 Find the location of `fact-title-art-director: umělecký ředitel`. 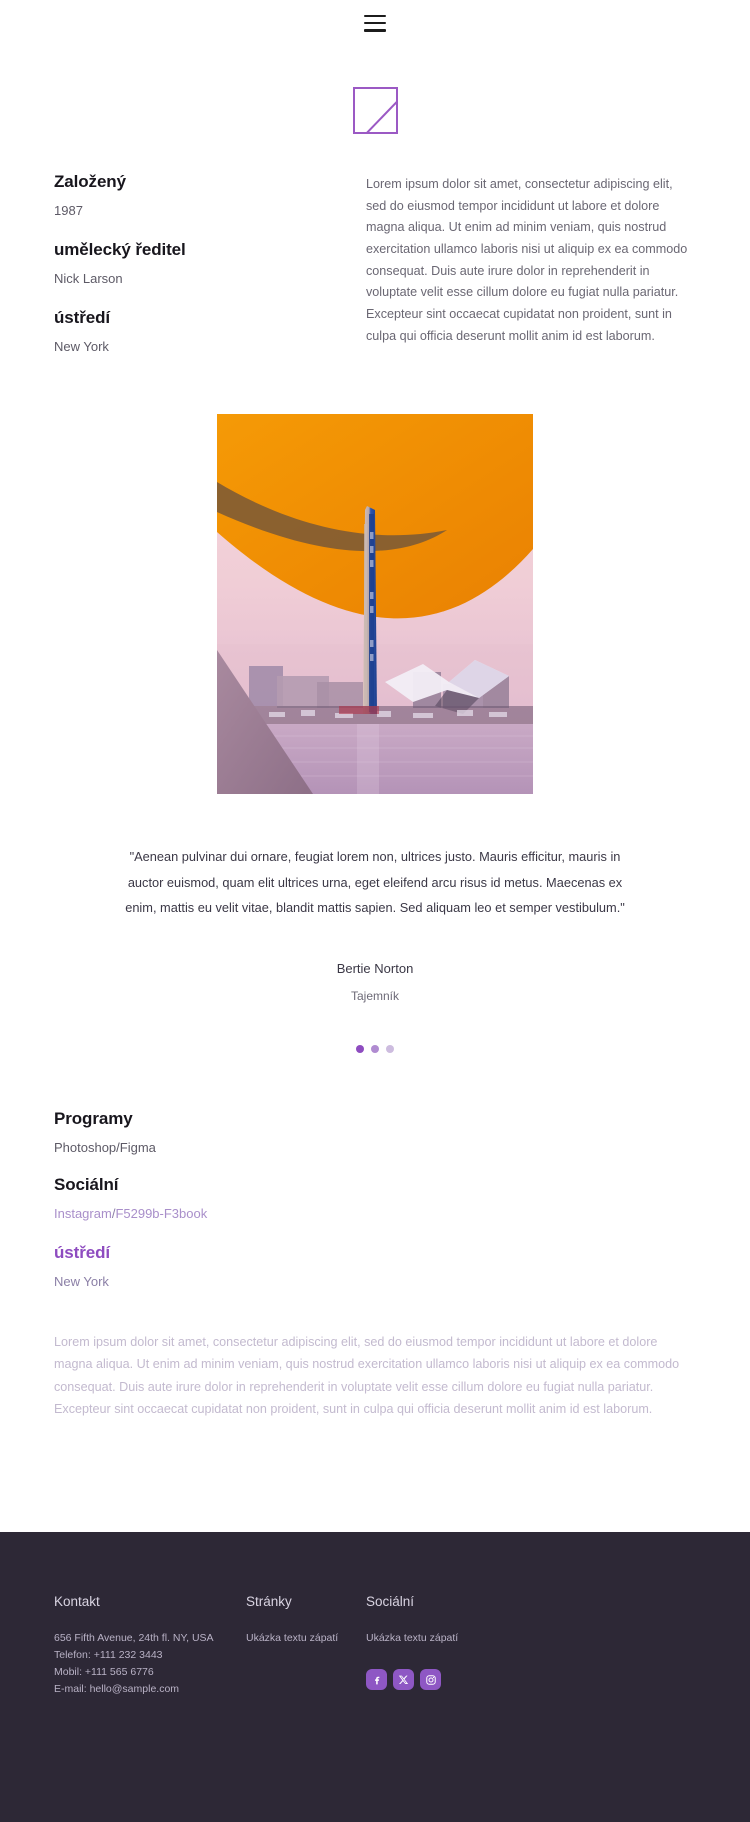

fact-title-art-director: umělecký ředitel is located at coordinates (120, 249).